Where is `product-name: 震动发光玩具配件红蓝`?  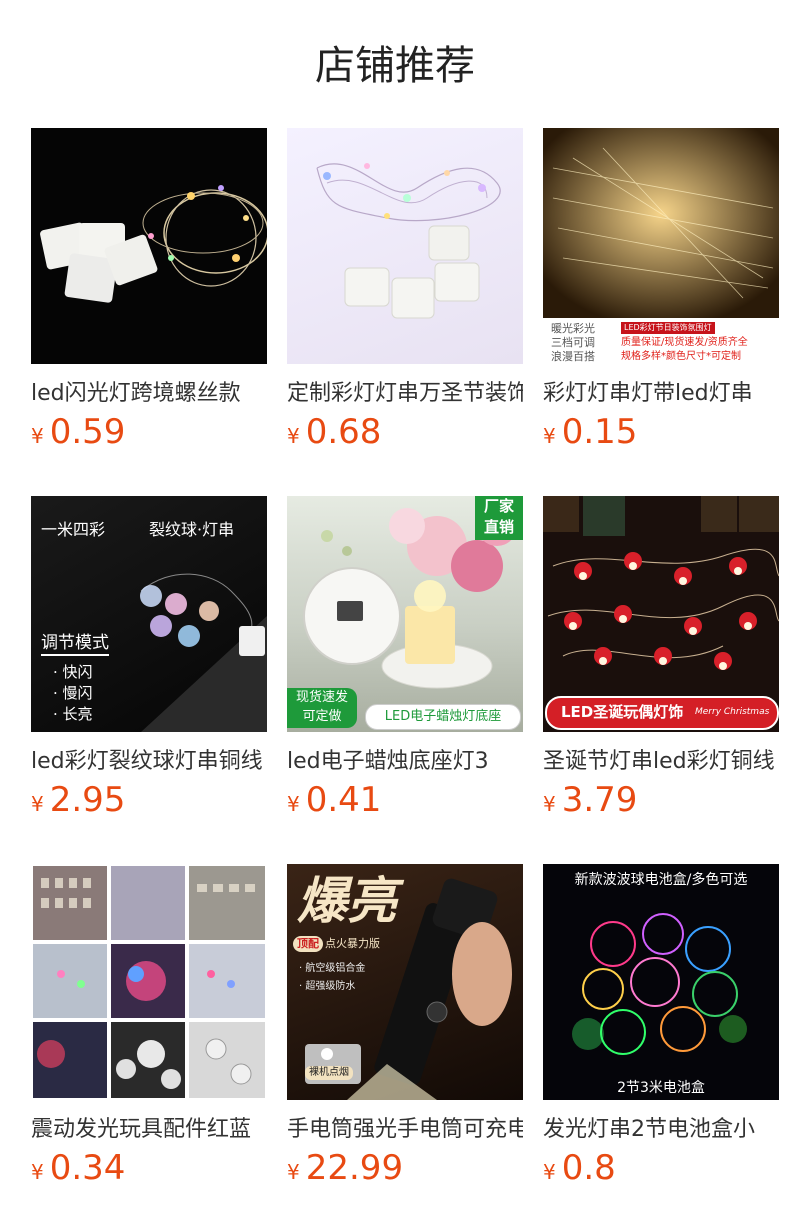 product-name: 震动发光玩具配件红蓝 is located at coordinates (149, 1130).